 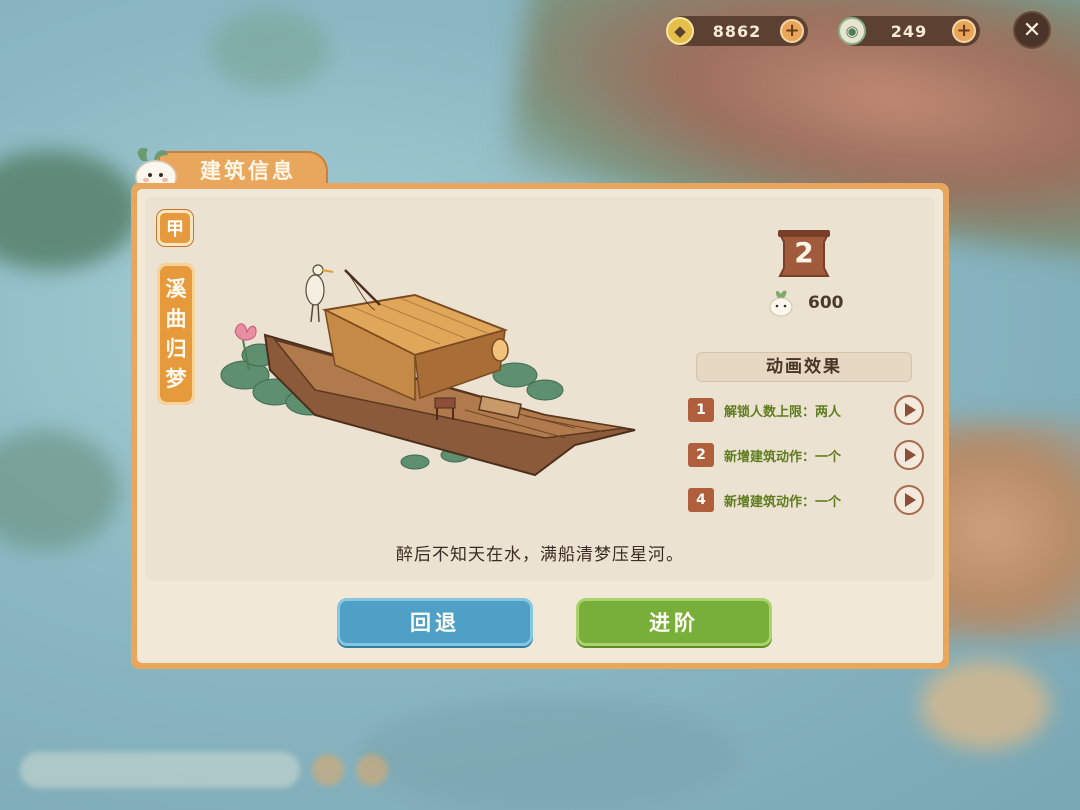 What do you see at coordinates (160, 770) in the screenshot?
I see `background-bottom-bar` at bounding box center [160, 770].